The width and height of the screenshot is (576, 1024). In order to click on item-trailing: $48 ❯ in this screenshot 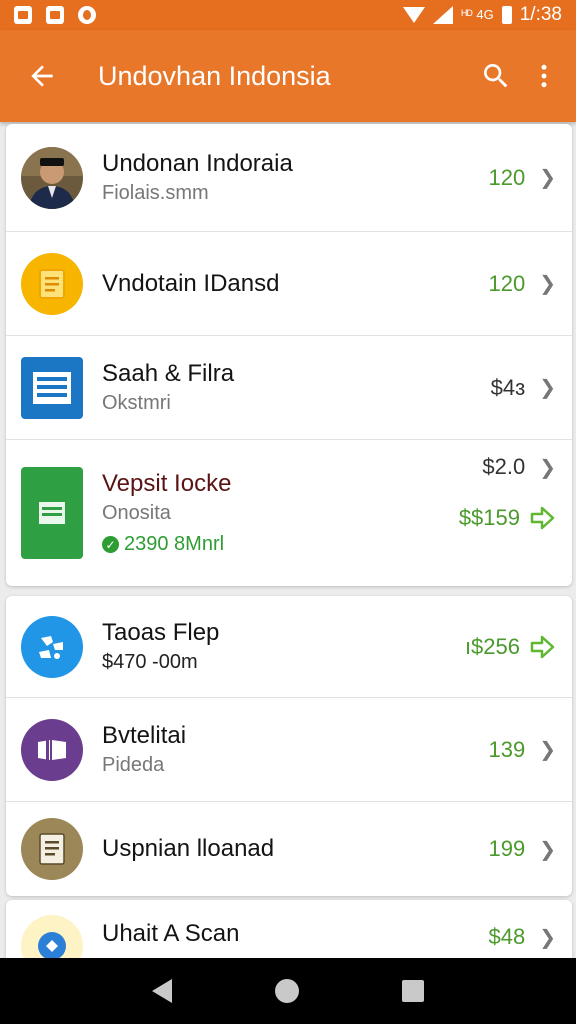, I will do `click(522, 937)`.